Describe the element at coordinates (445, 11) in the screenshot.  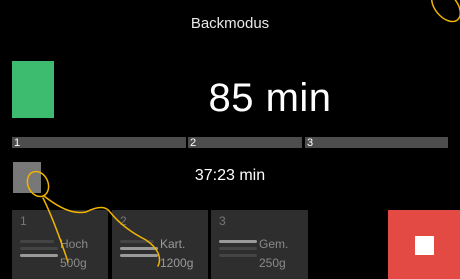
I see `touch-indicator-icon` at that location.